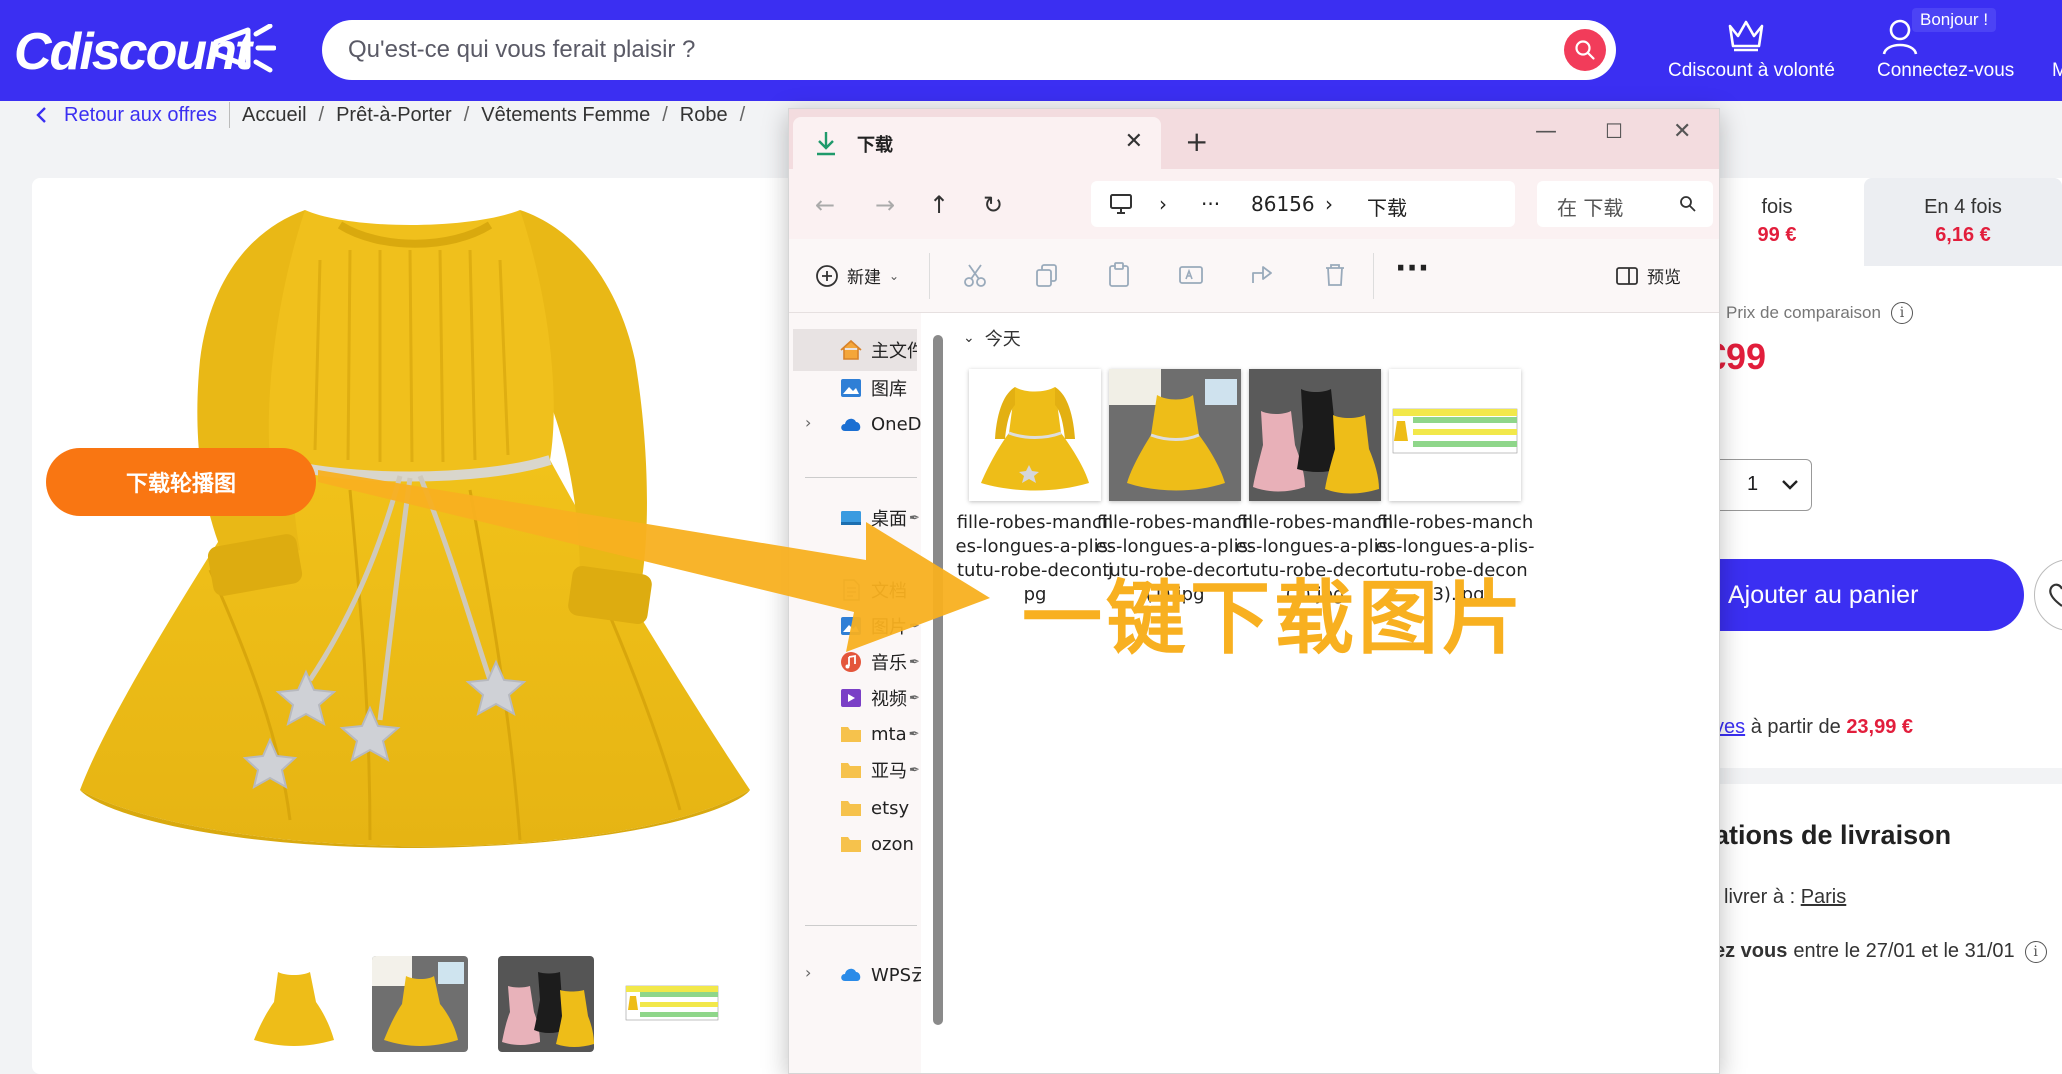 The width and height of the screenshot is (2062, 1074). I want to click on explorer-toolbar: 新建 ⌄ ··· 预览, so click(1254, 276).